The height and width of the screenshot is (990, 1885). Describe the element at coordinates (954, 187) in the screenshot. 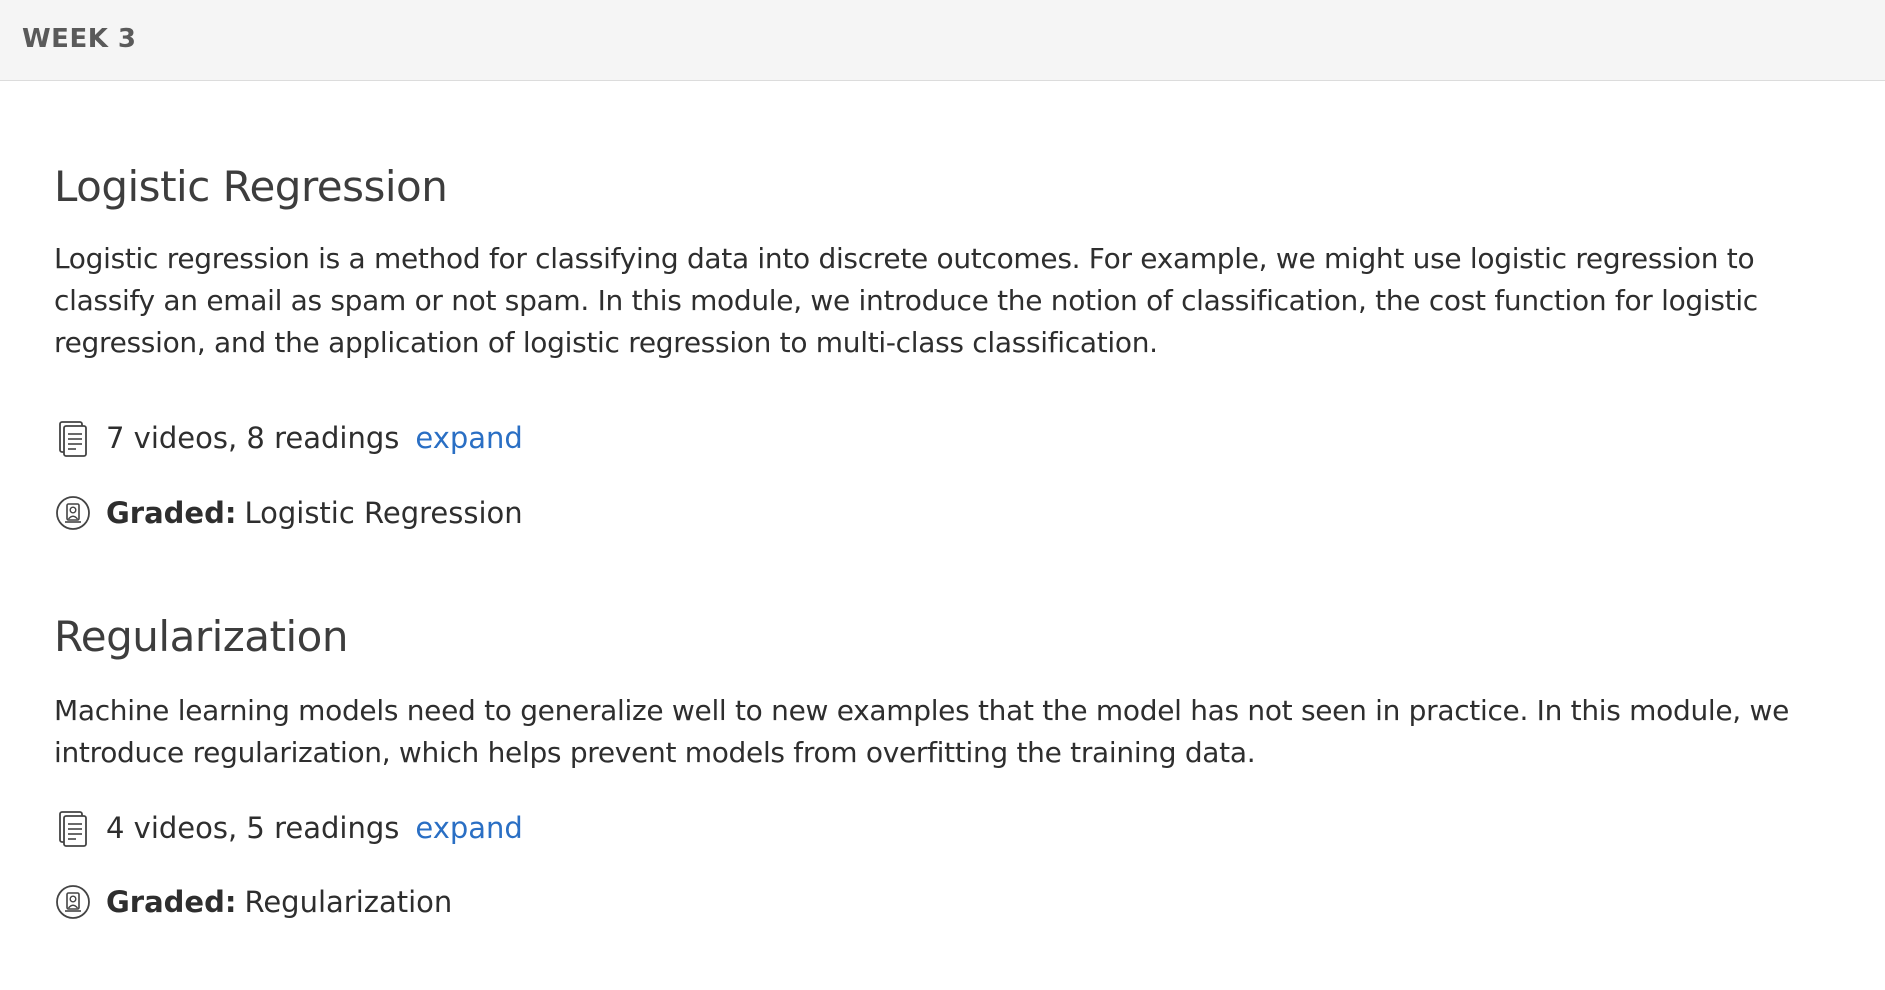

I see `module-logistic-regression: Logistic Regression` at that location.